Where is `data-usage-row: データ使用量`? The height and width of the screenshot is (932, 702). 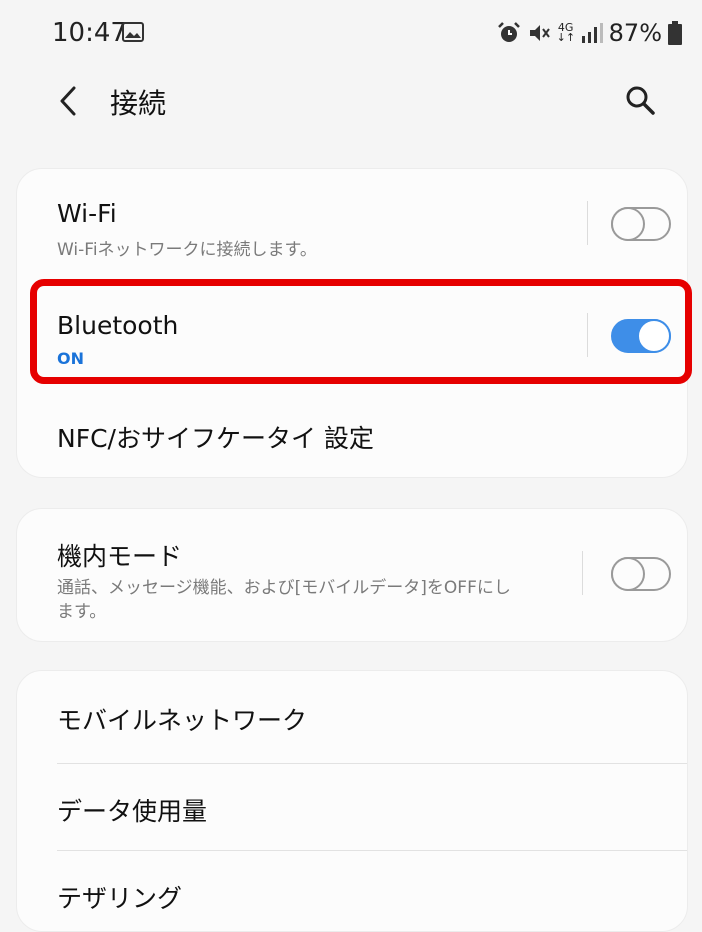 data-usage-row: データ使用量 is located at coordinates (352, 807).